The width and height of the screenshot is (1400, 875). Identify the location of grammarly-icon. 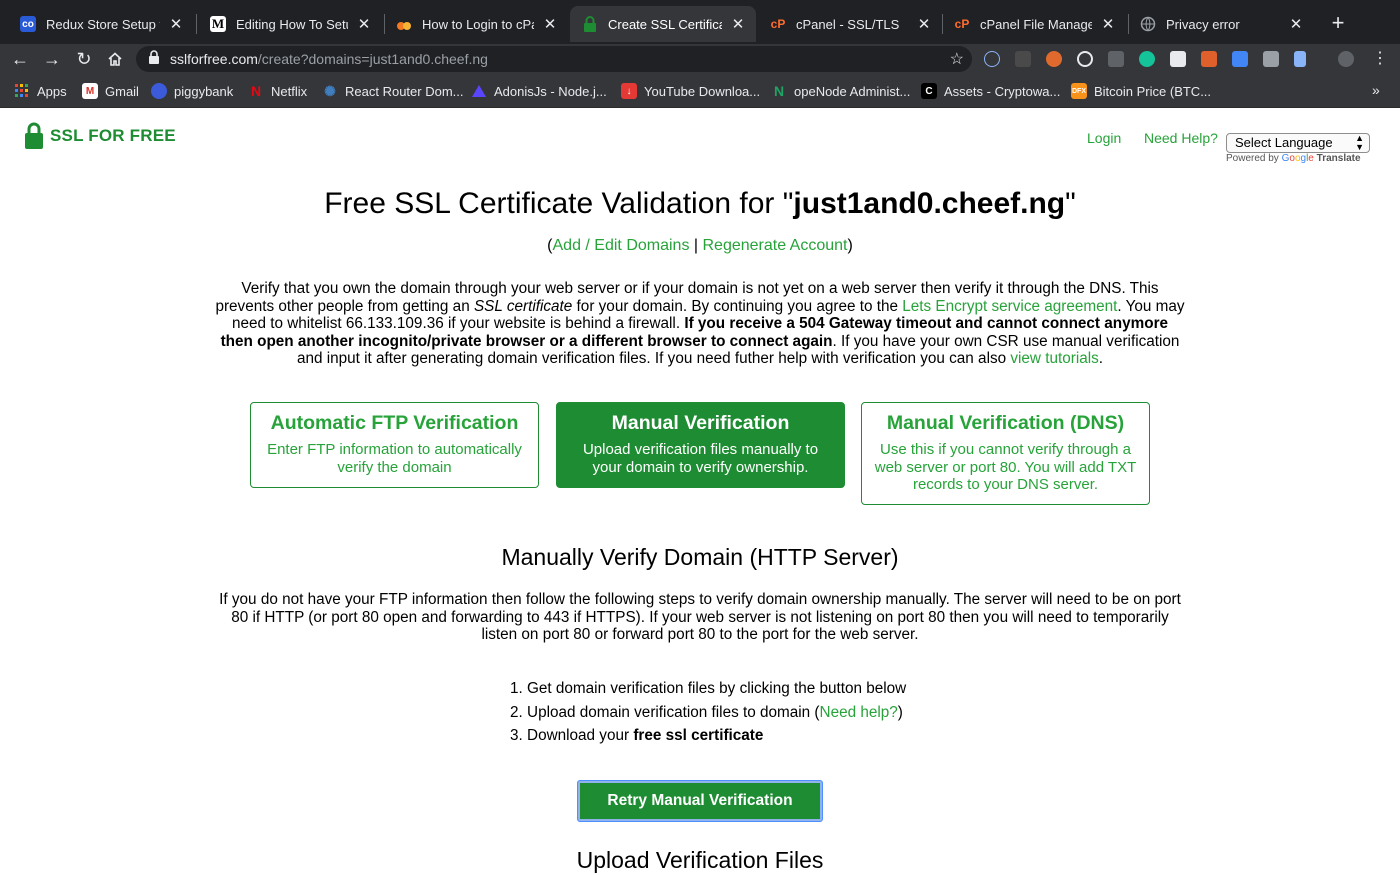
(1147, 59).